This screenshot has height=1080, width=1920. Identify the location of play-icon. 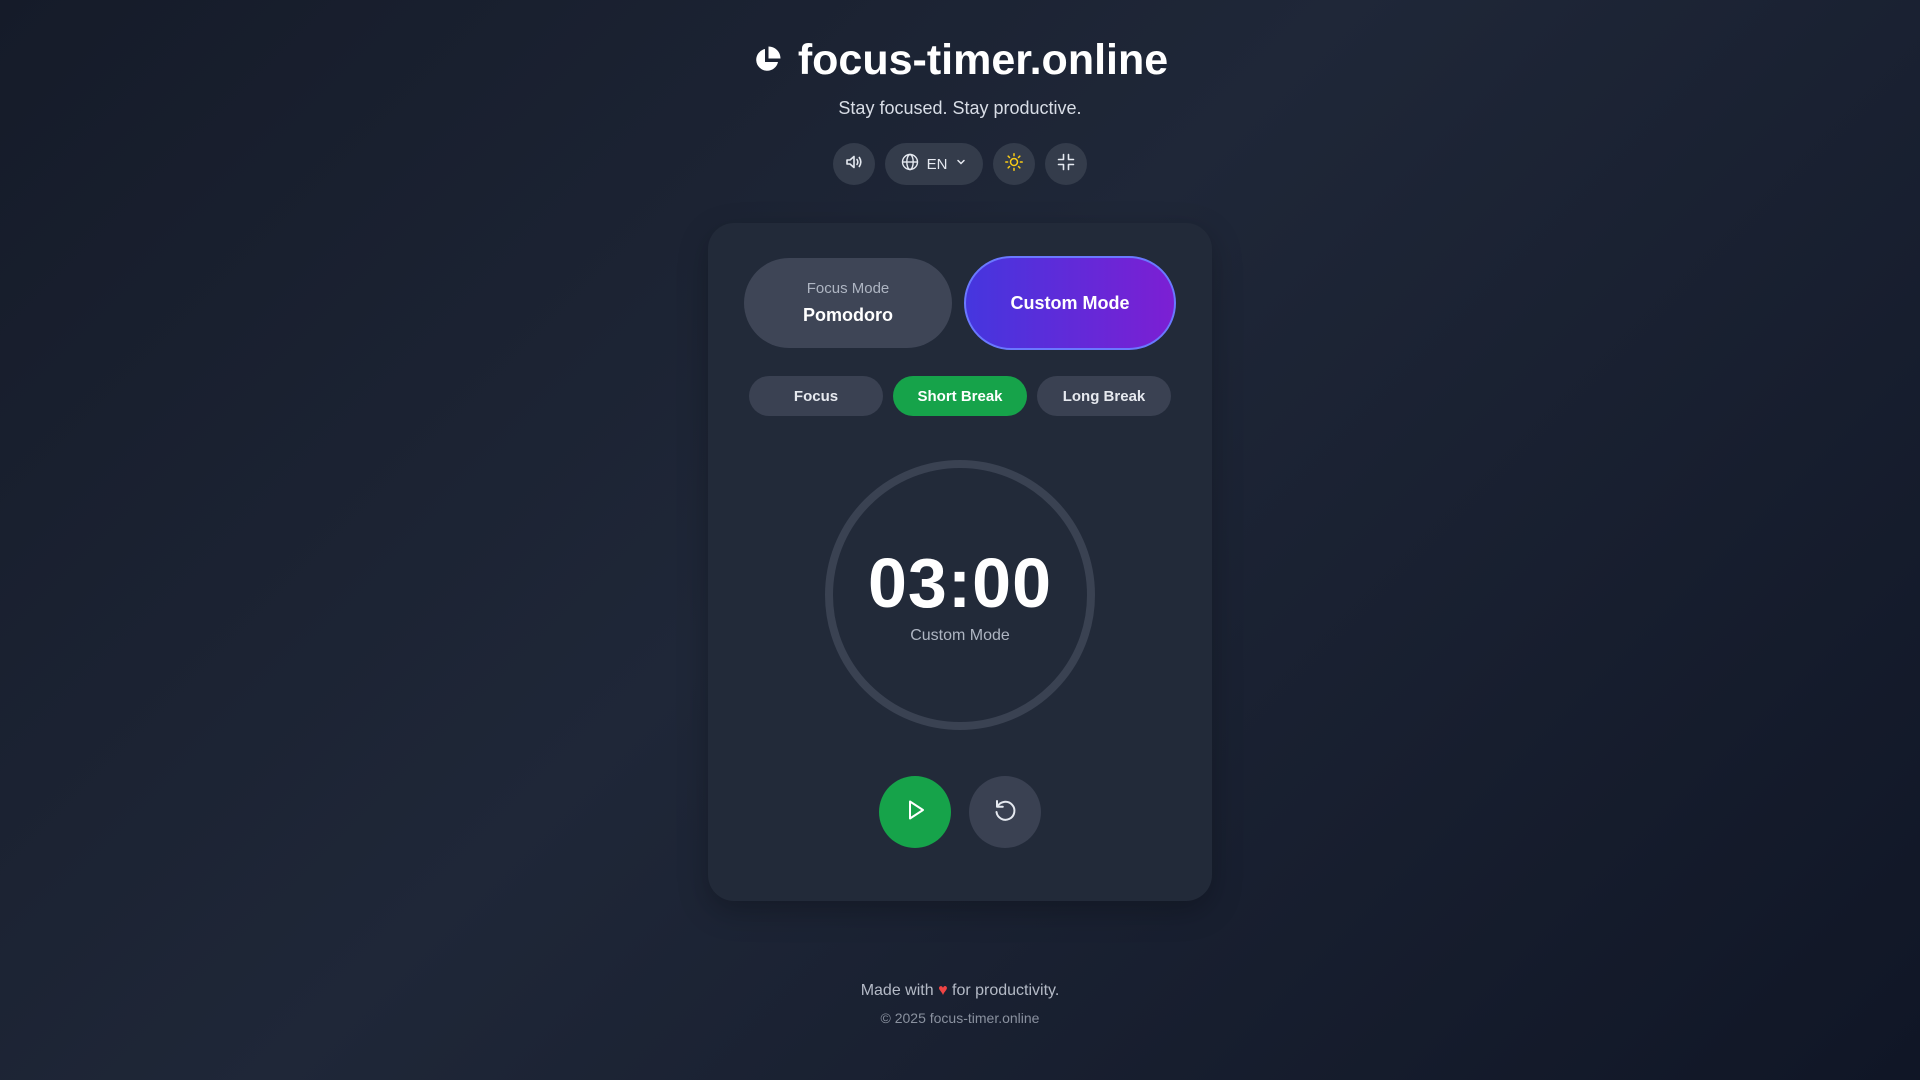
(915, 812).